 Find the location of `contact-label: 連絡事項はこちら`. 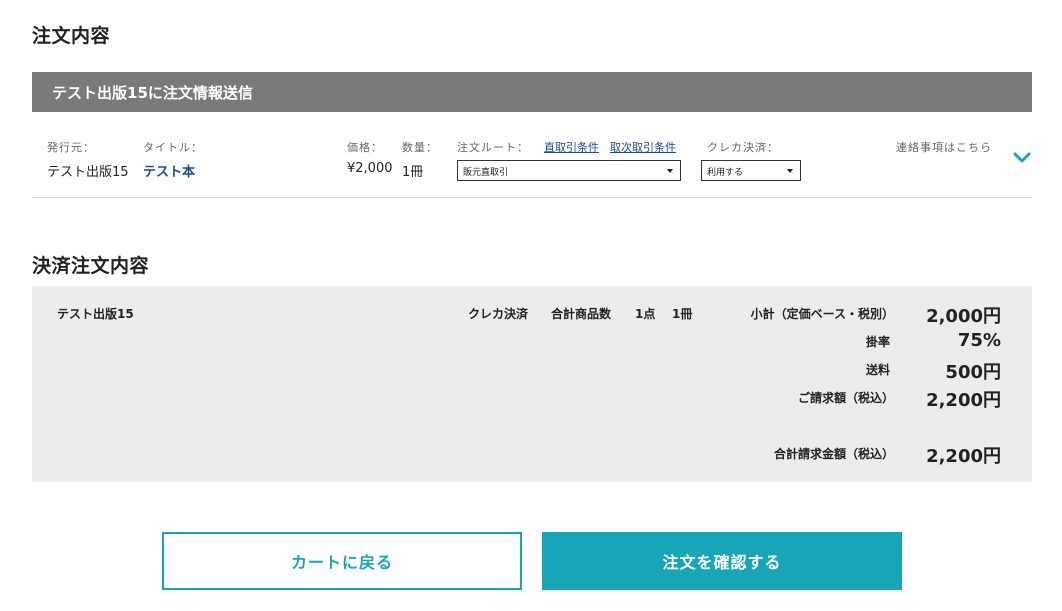

contact-label: 連絡事項はこちら is located at coordinates (944, 147).